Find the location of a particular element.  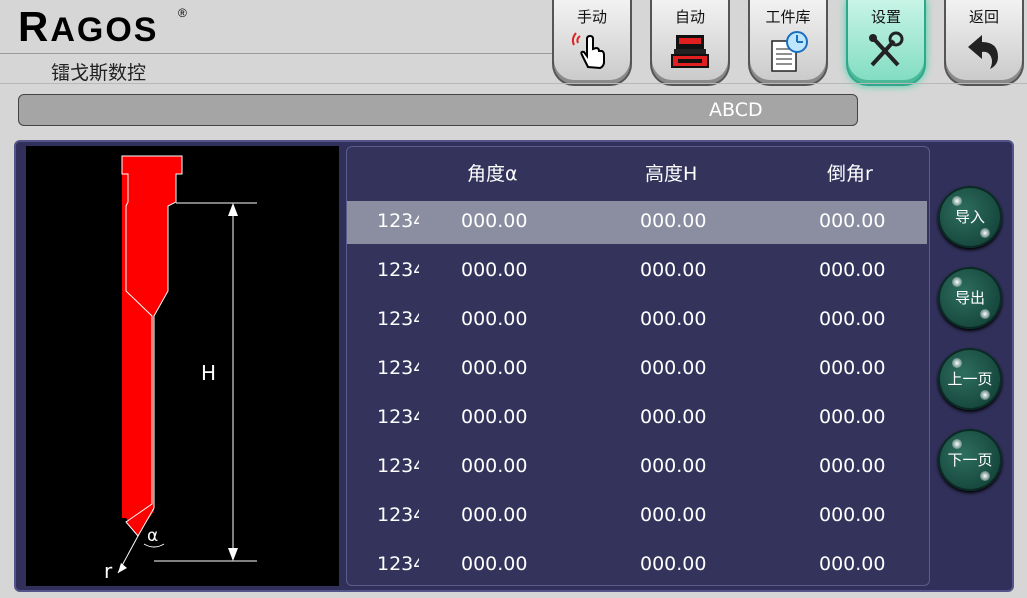

export-button: 导出 is located at coordinates (970, 298).